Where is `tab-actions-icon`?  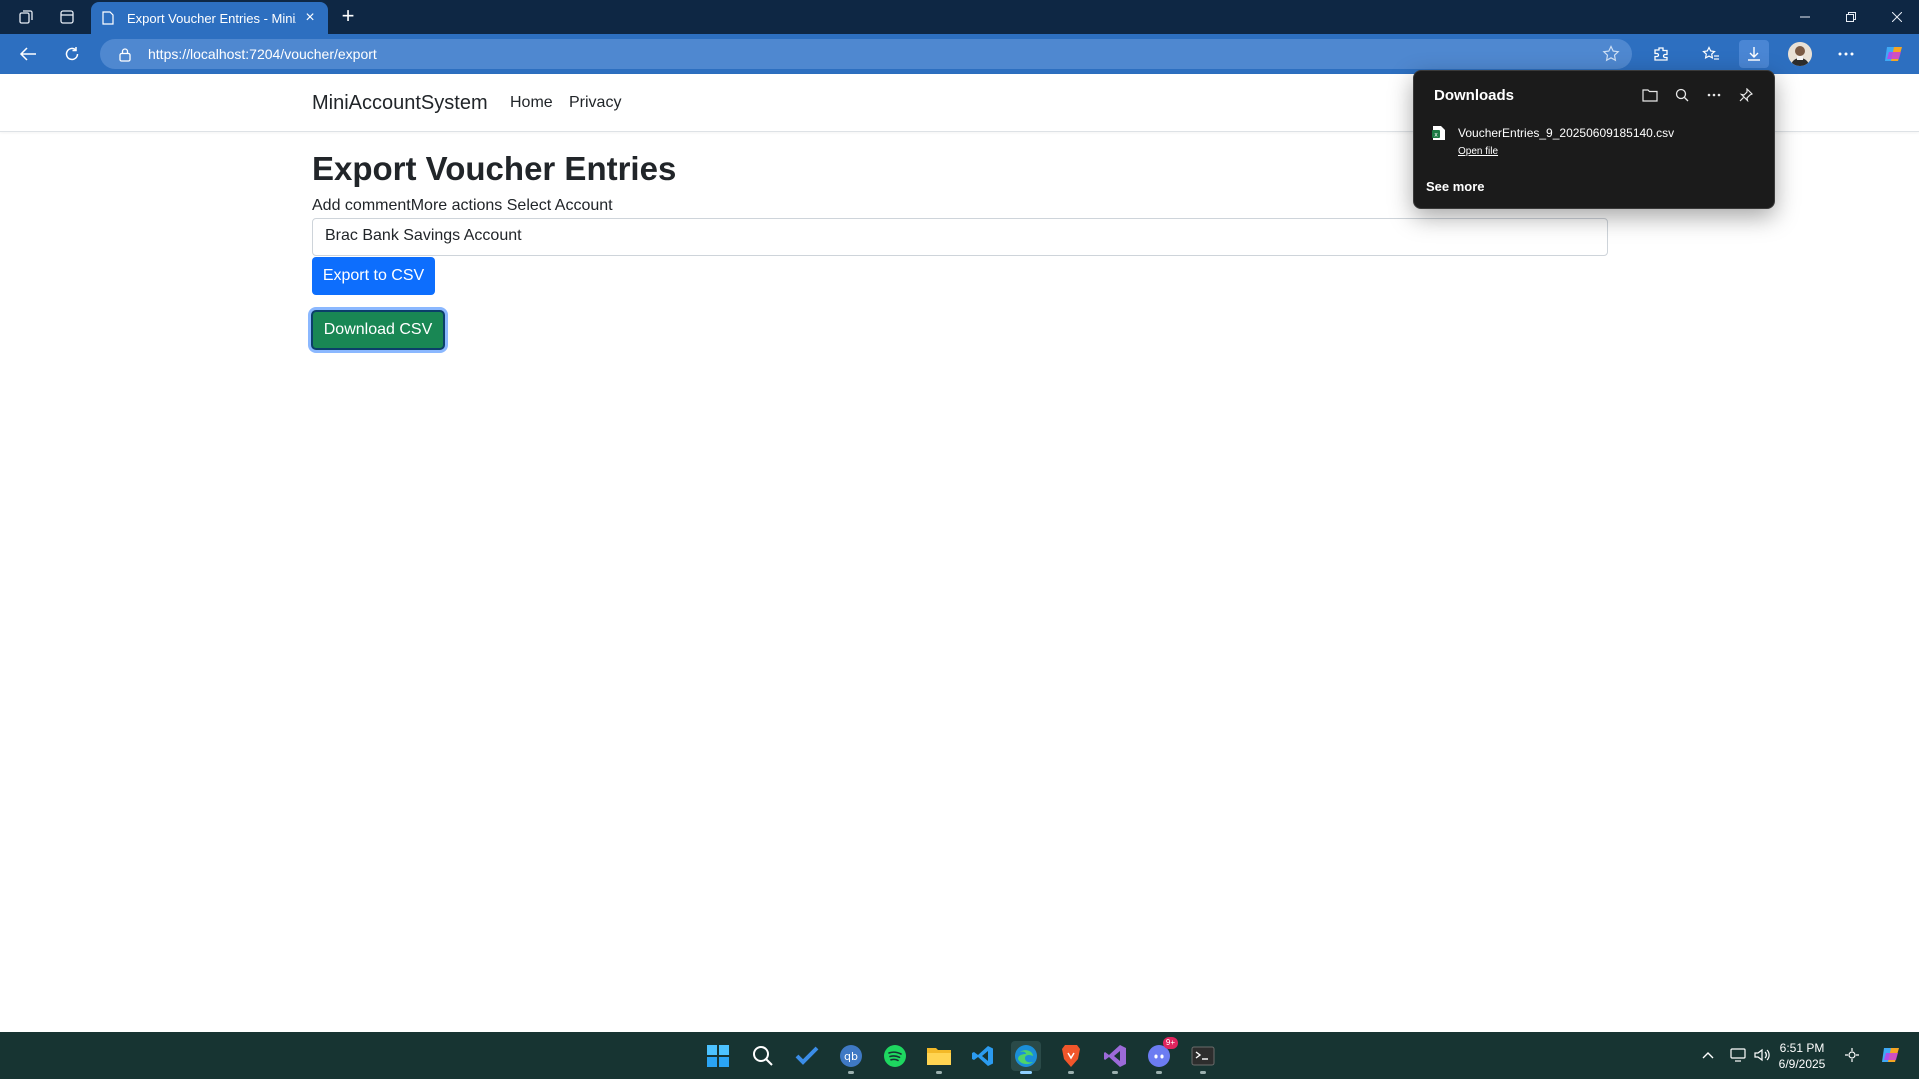
tab-actions-icon is located at coordinates (67, 17).